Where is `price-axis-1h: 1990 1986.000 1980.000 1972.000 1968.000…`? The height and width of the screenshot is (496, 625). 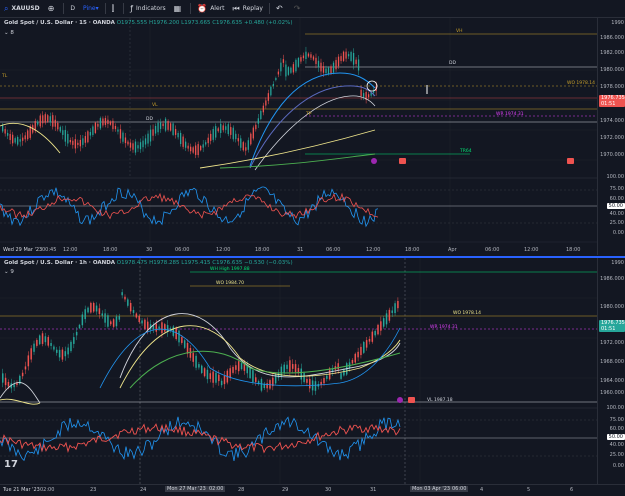
price-axis-1h: 1990 1986.000 1980.000 1972.000 1968.000… is located at coordinates (611, 371).